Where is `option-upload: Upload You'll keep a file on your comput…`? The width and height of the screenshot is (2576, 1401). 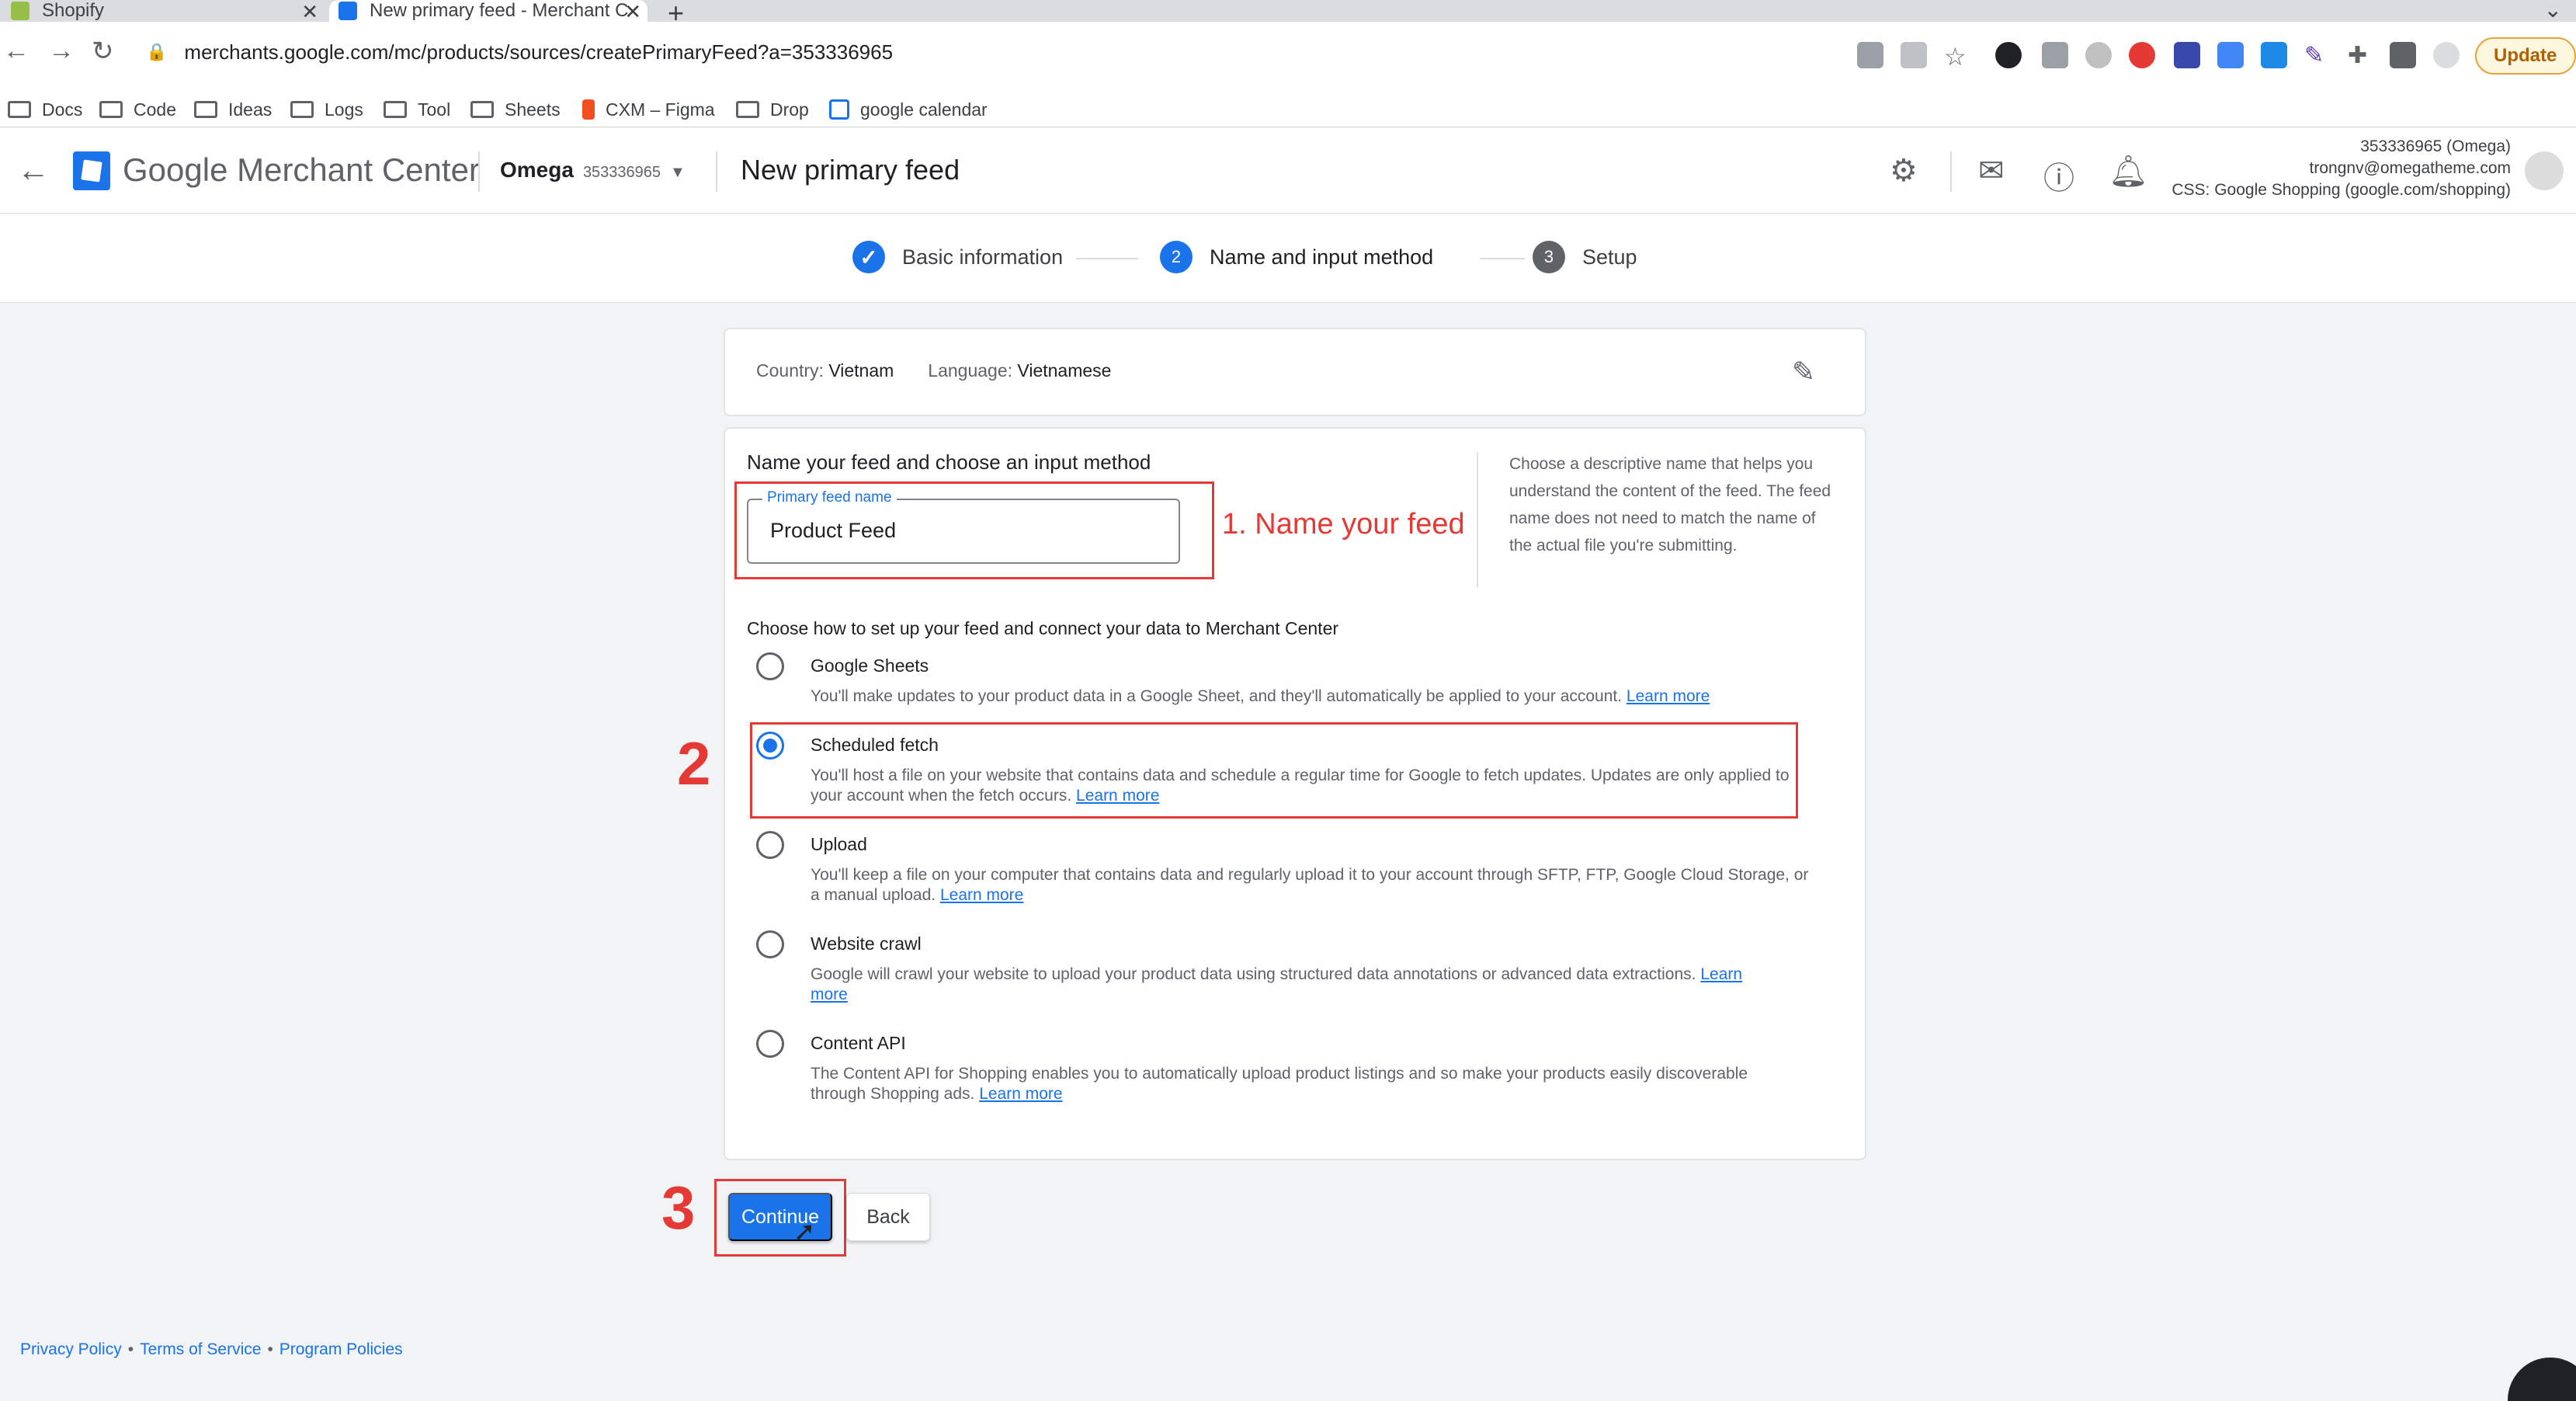 option-upload: Upload You'll keep a file on your comput… is located at coordinates (1284, 870).